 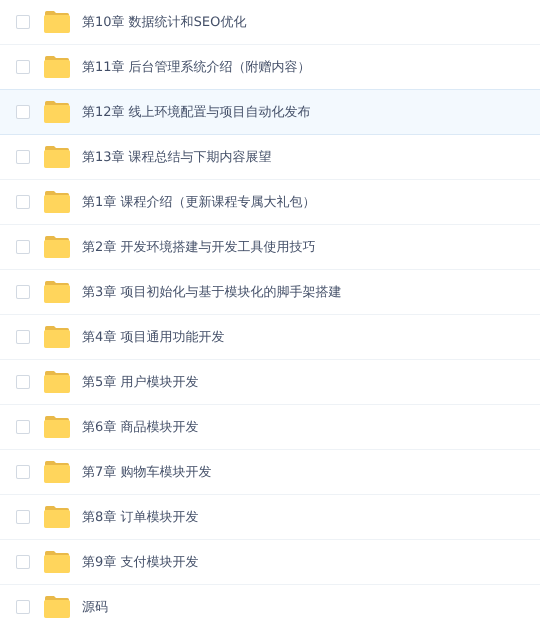 I want to click on folder-name: 第9章 支付模块开发, so click(x=140, y=562).